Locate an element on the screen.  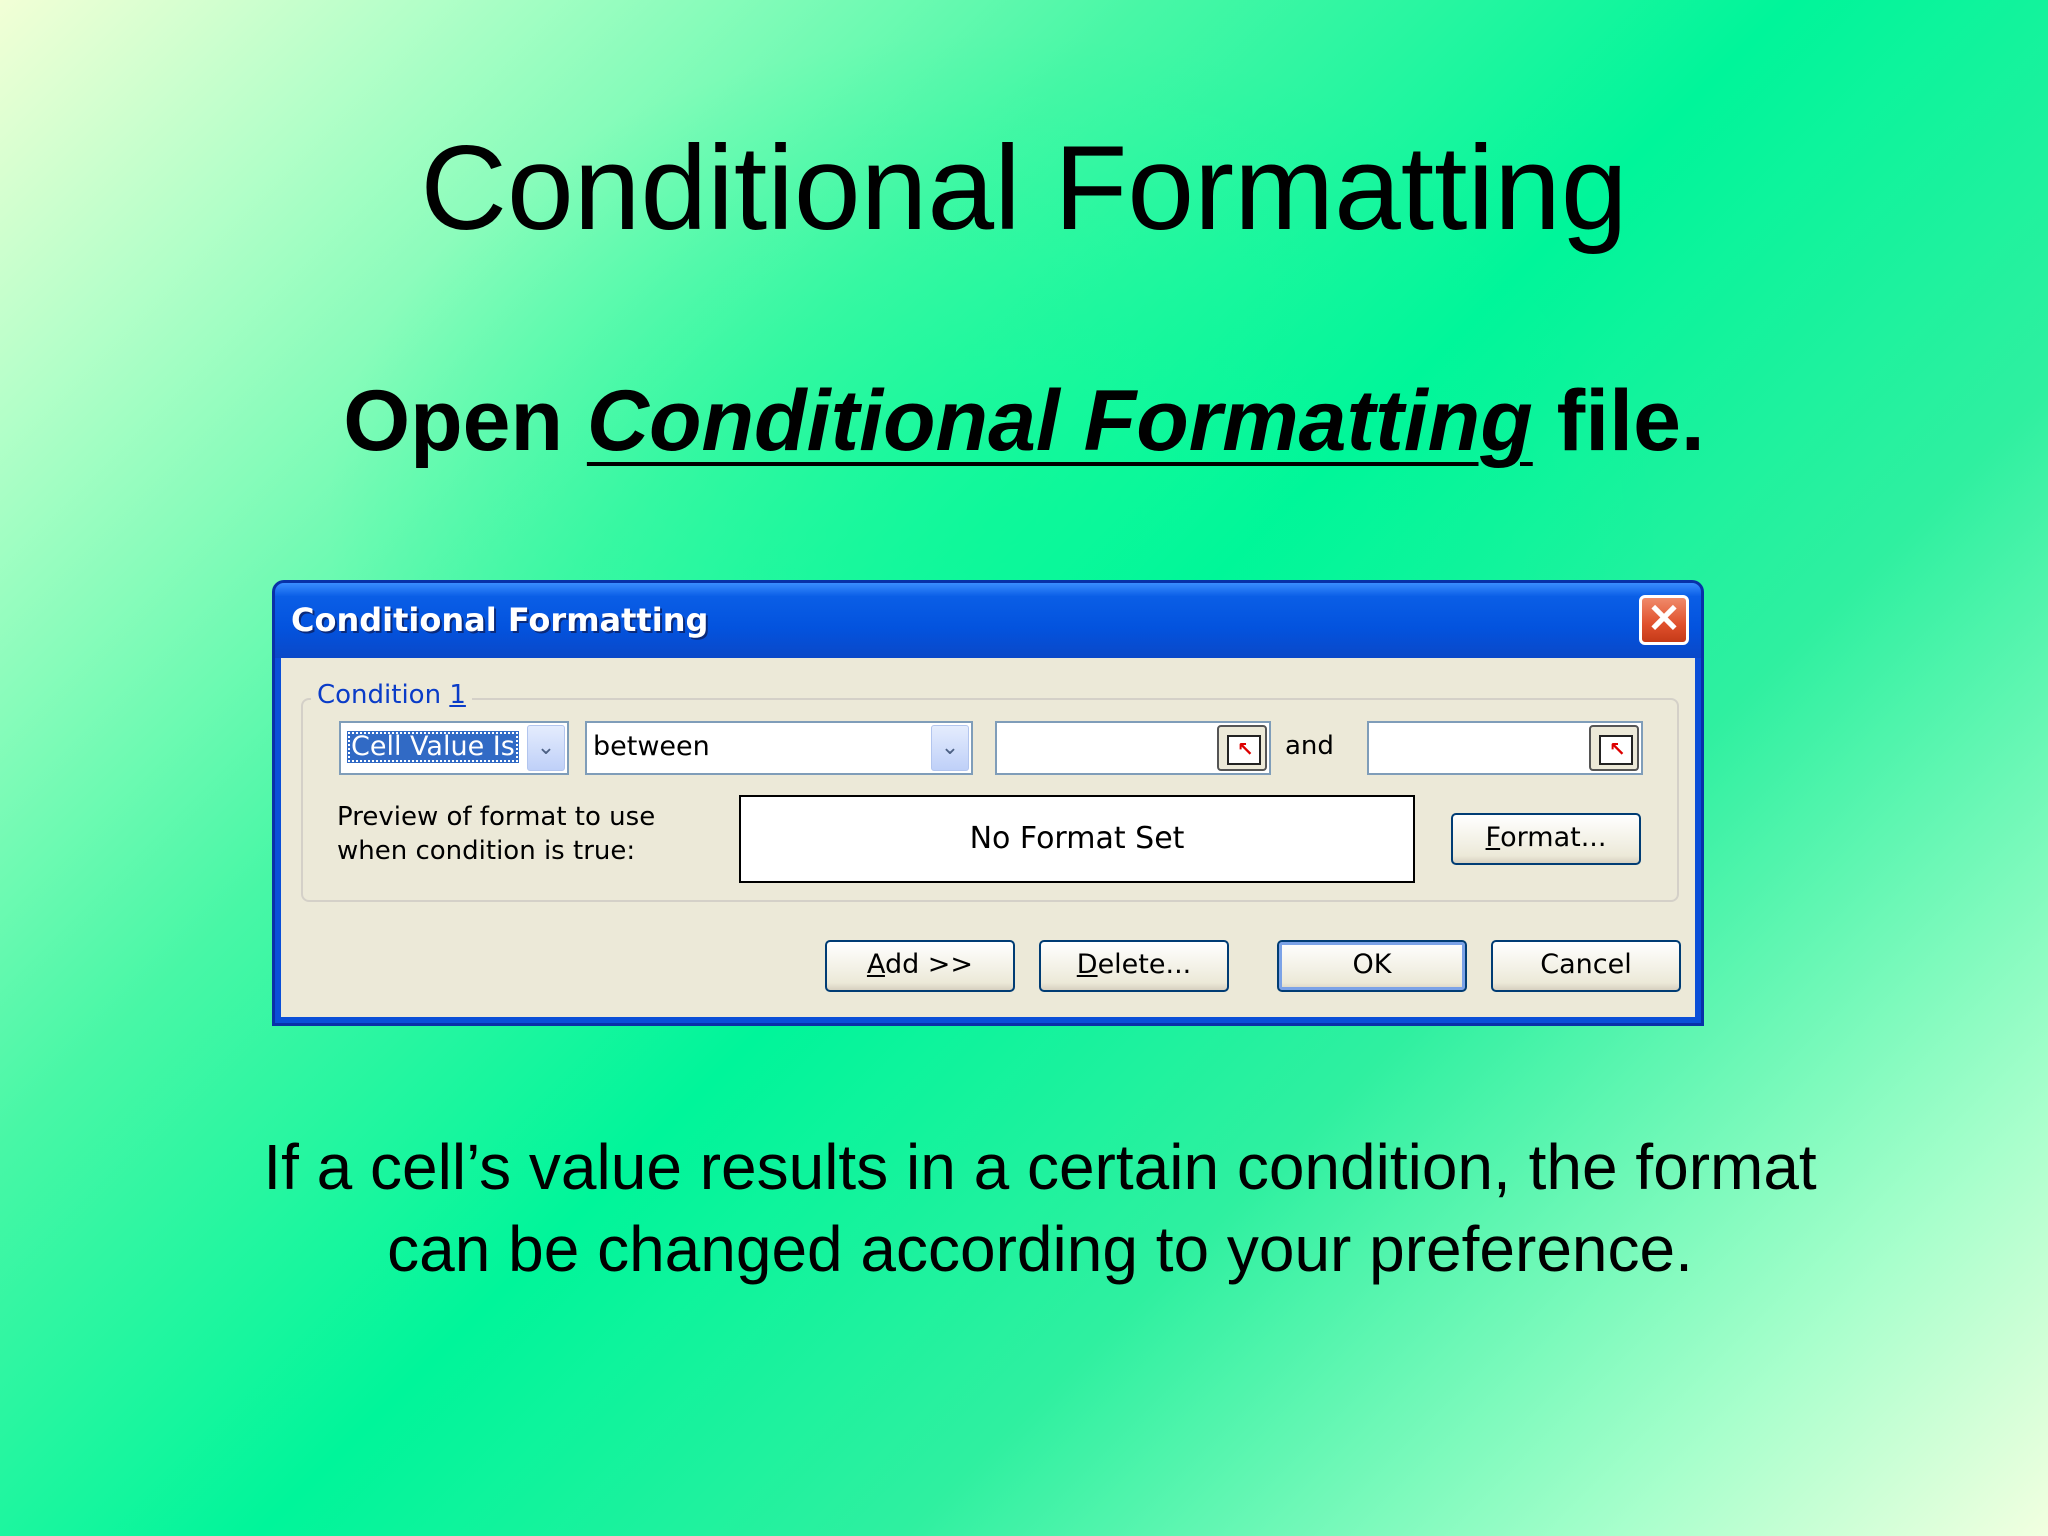
subtitle-filename: Conditional Formatting is located at coordinates (1059, 421).